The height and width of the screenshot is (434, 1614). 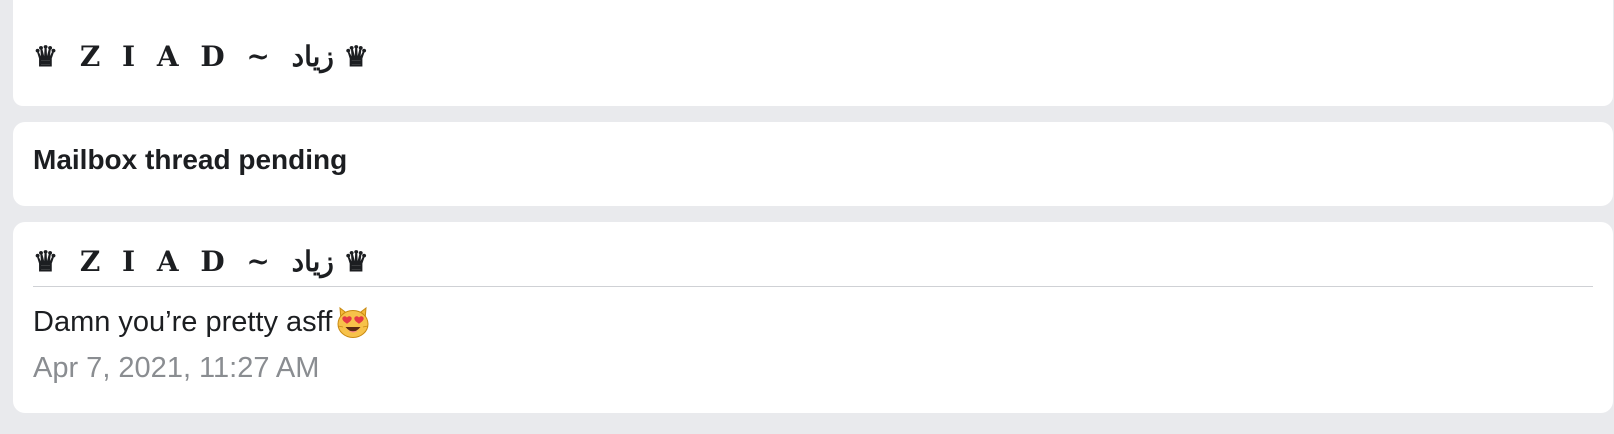 I want to click on divider, so click(x=813, y=286).